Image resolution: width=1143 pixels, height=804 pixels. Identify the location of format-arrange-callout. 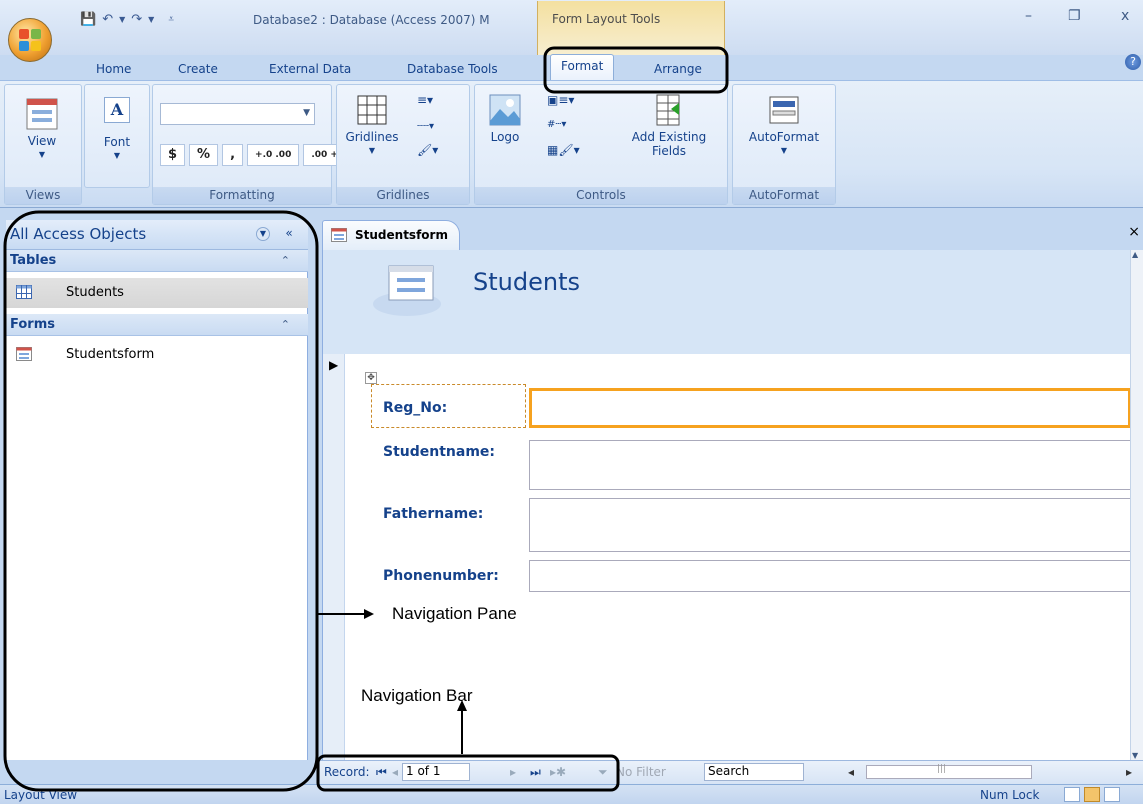
(636, 70).